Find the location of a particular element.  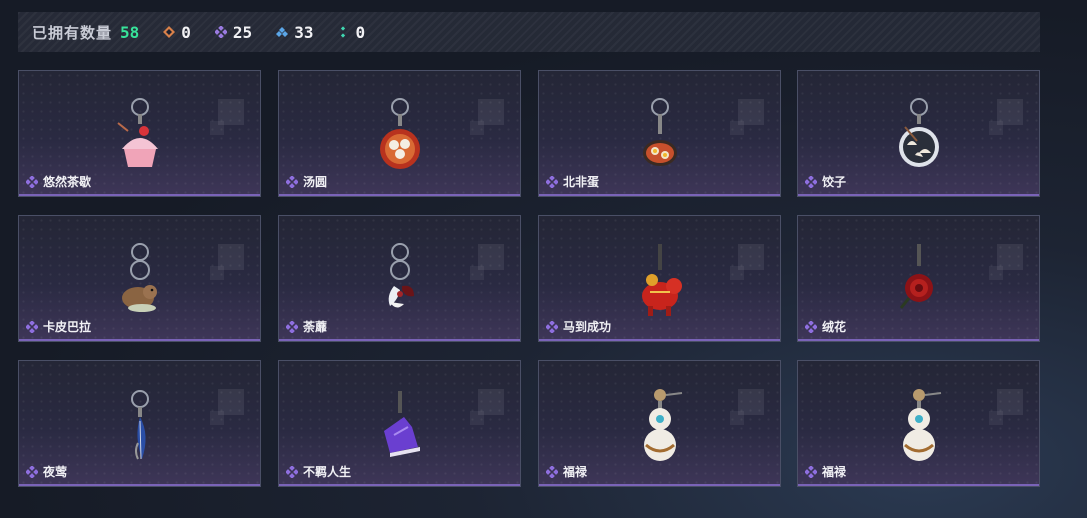

charm-name: 卡皮巴拉 is located at coordinates (58, 326).